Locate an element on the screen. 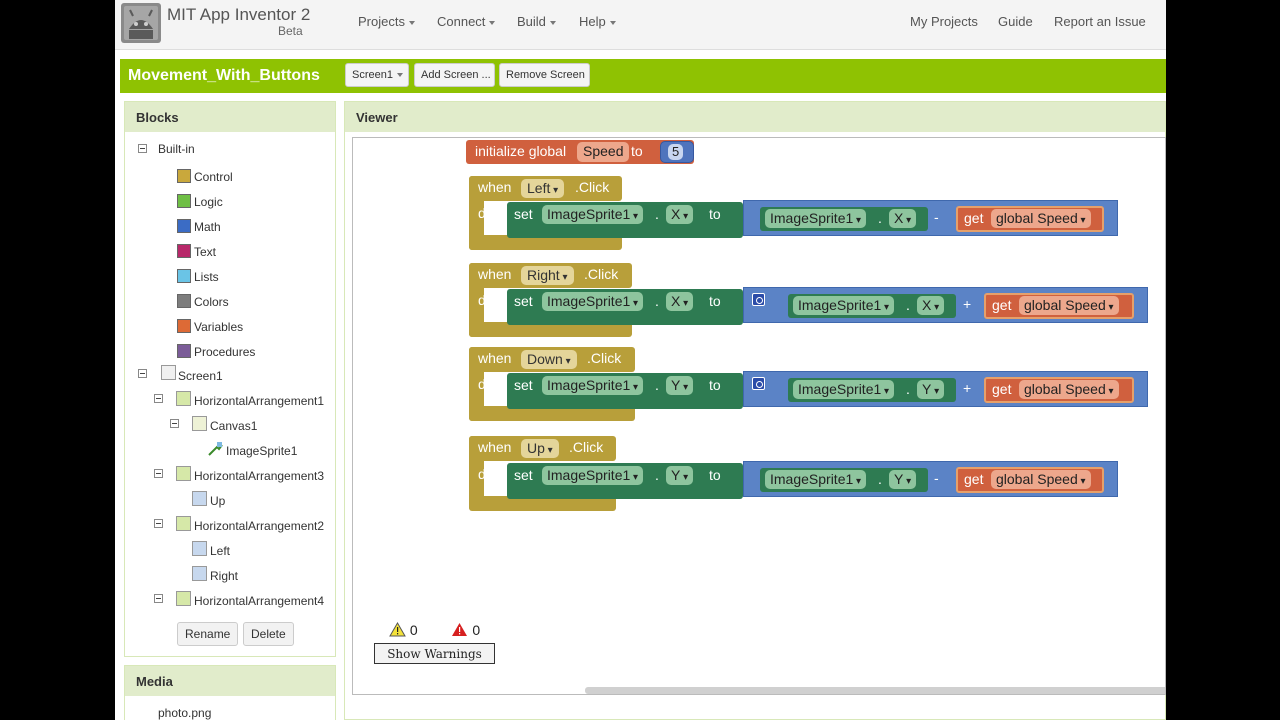 This screenshot has width=1280, height=720. builtin-item-variables: Variables is located at coordinates (218, 327).